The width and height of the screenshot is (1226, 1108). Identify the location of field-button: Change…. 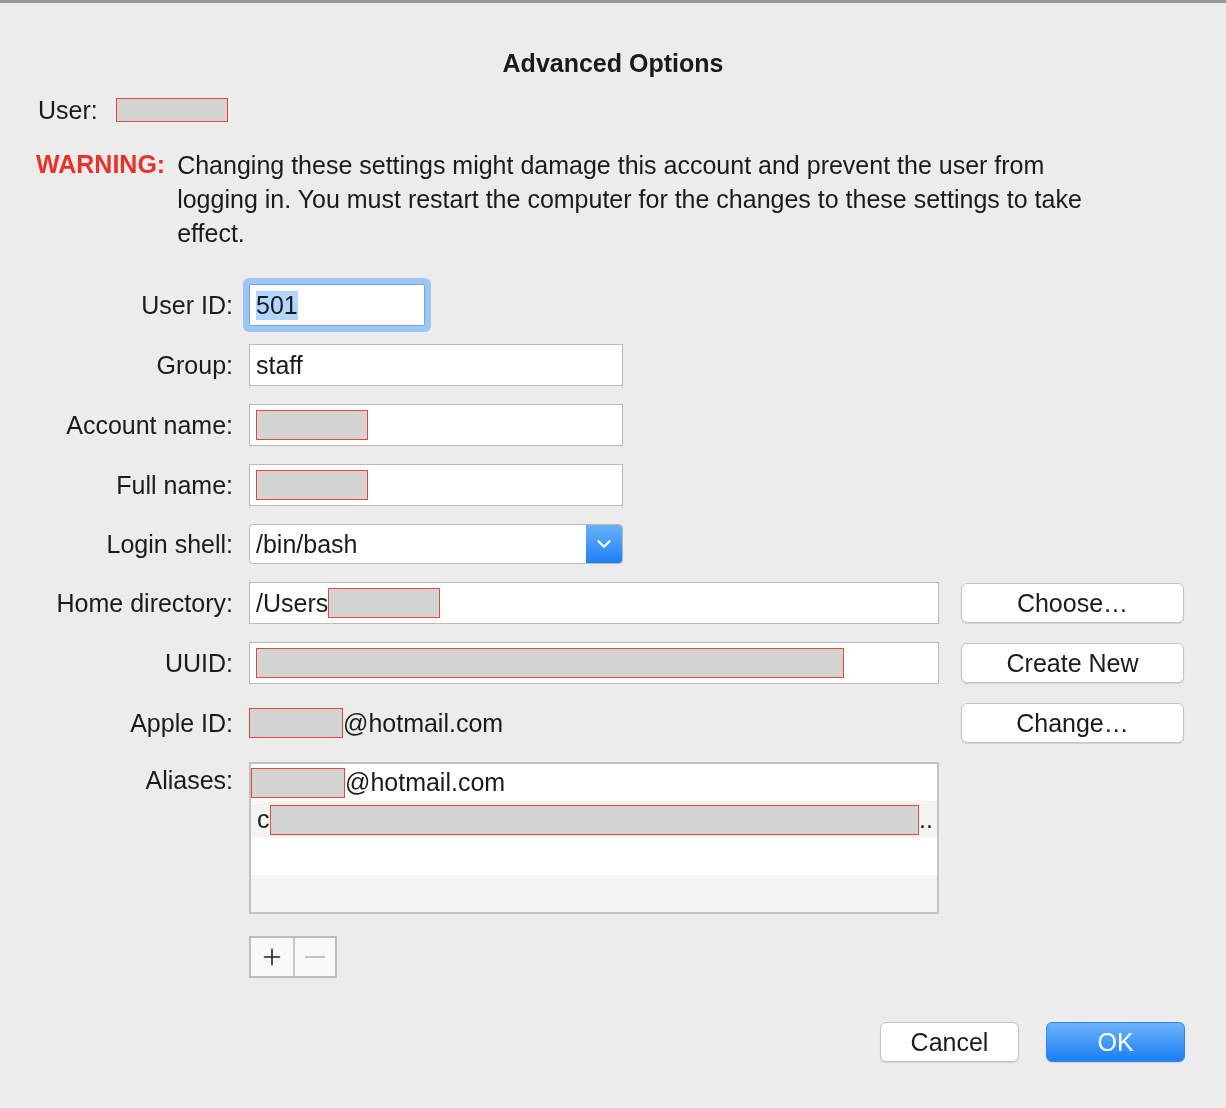
(1072, 723).